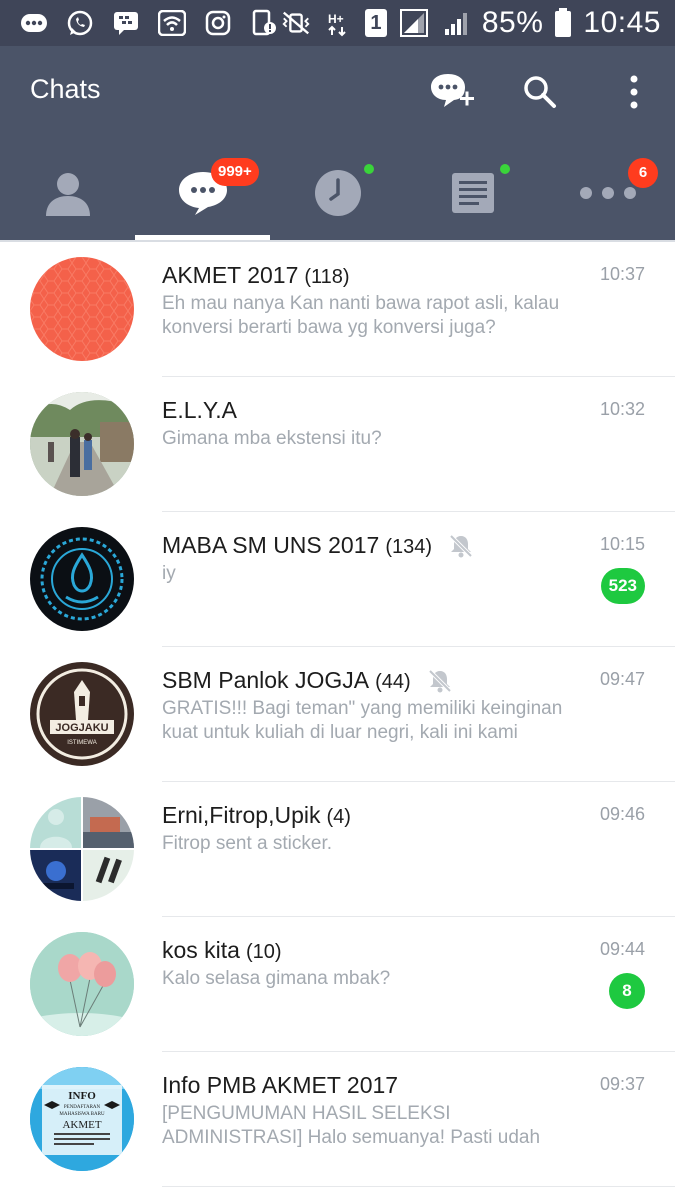  I want to click on more-dots-icon, so click(607, 193).